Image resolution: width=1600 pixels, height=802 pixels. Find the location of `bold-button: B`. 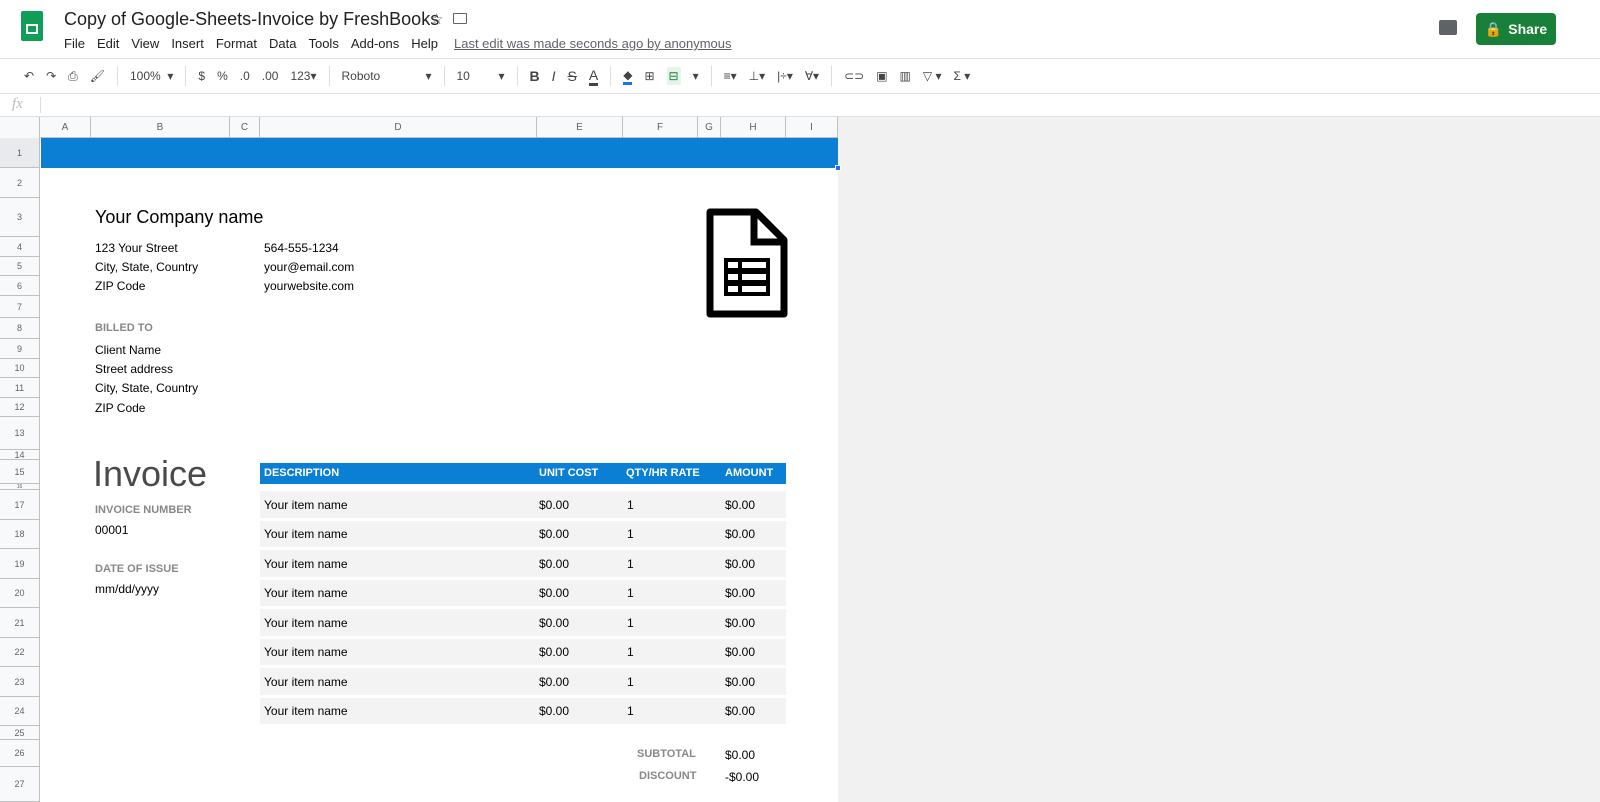

bold-button: B is located at coordinates (535, 76).